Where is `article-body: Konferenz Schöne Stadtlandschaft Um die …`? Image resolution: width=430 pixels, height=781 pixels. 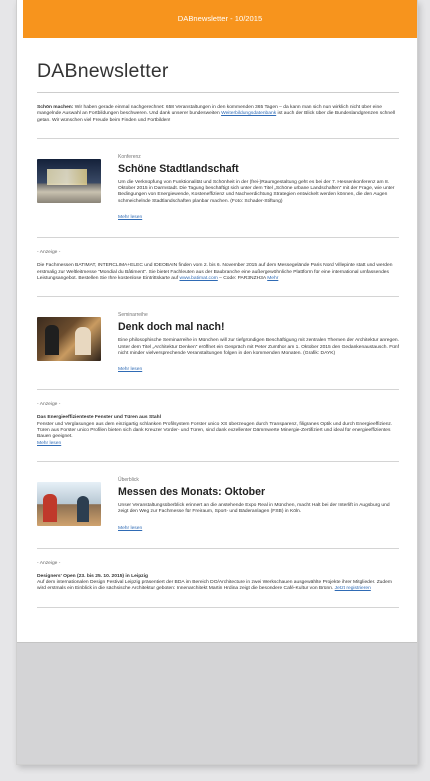
article-body: Konferenz Schöne Stadtlandschaft Um die … is located at coordinates (258, 187).